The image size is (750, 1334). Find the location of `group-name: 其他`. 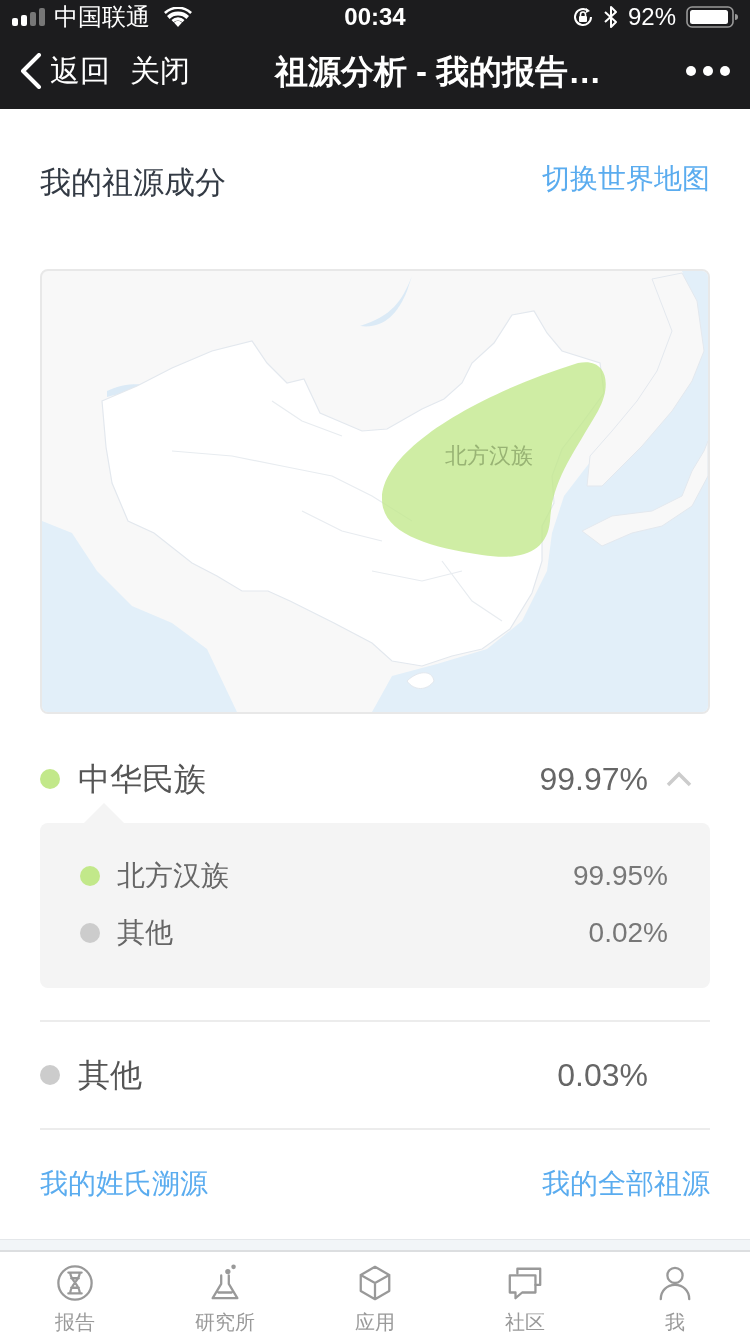

group-name: 其他 is located at coordinates (110, 1074).